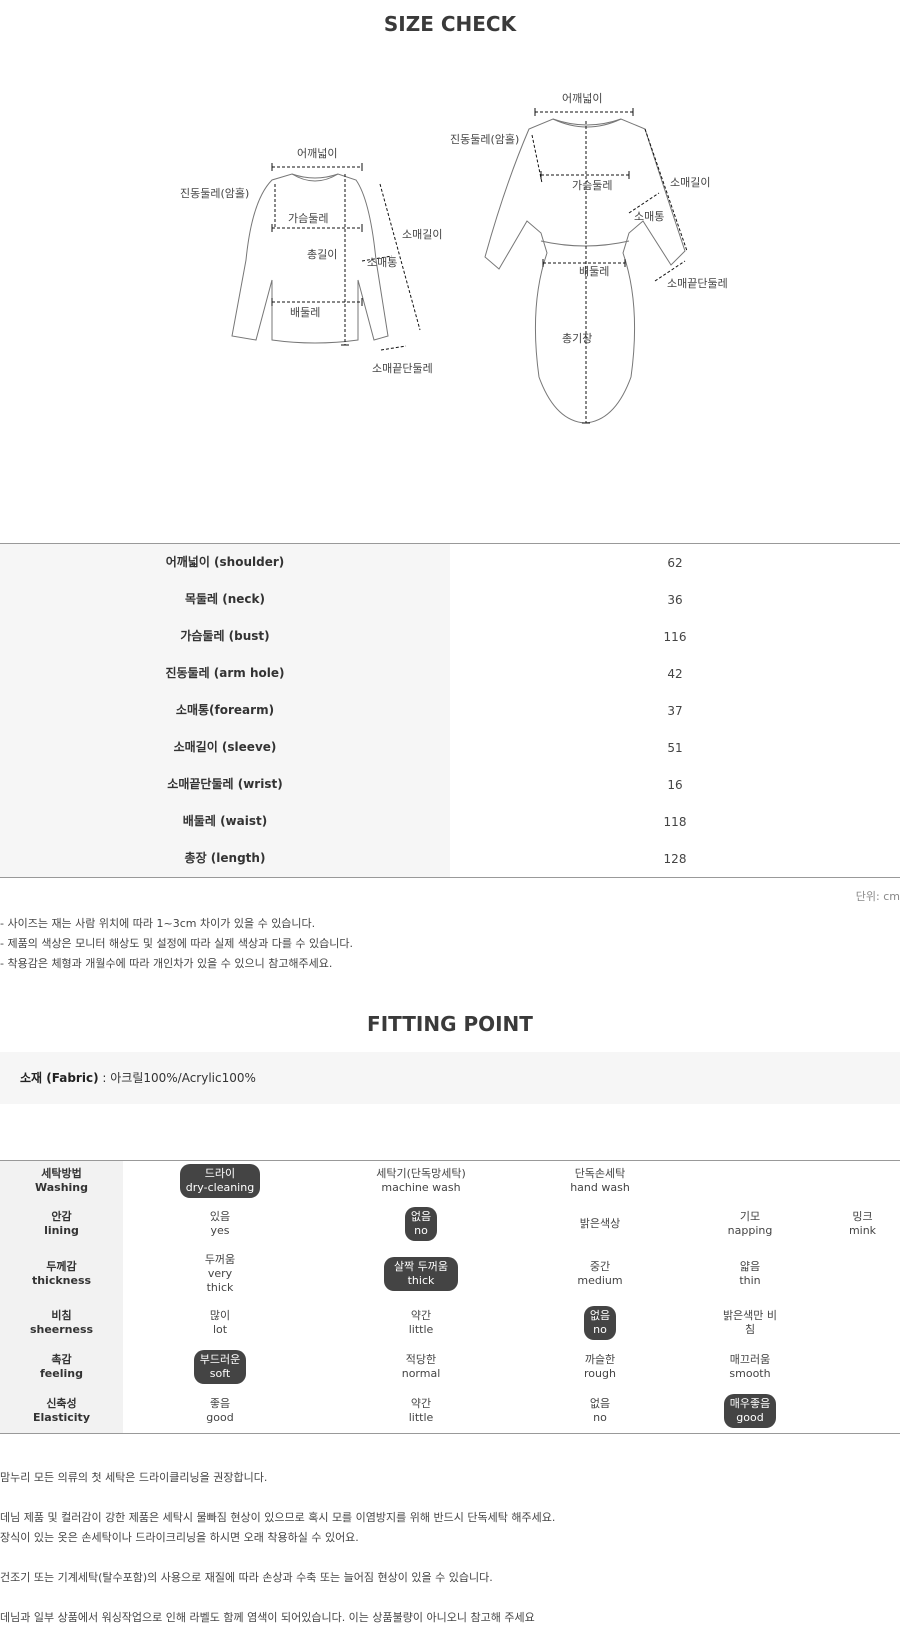  I want to click on opt-en: lot, so click(220, 1329).